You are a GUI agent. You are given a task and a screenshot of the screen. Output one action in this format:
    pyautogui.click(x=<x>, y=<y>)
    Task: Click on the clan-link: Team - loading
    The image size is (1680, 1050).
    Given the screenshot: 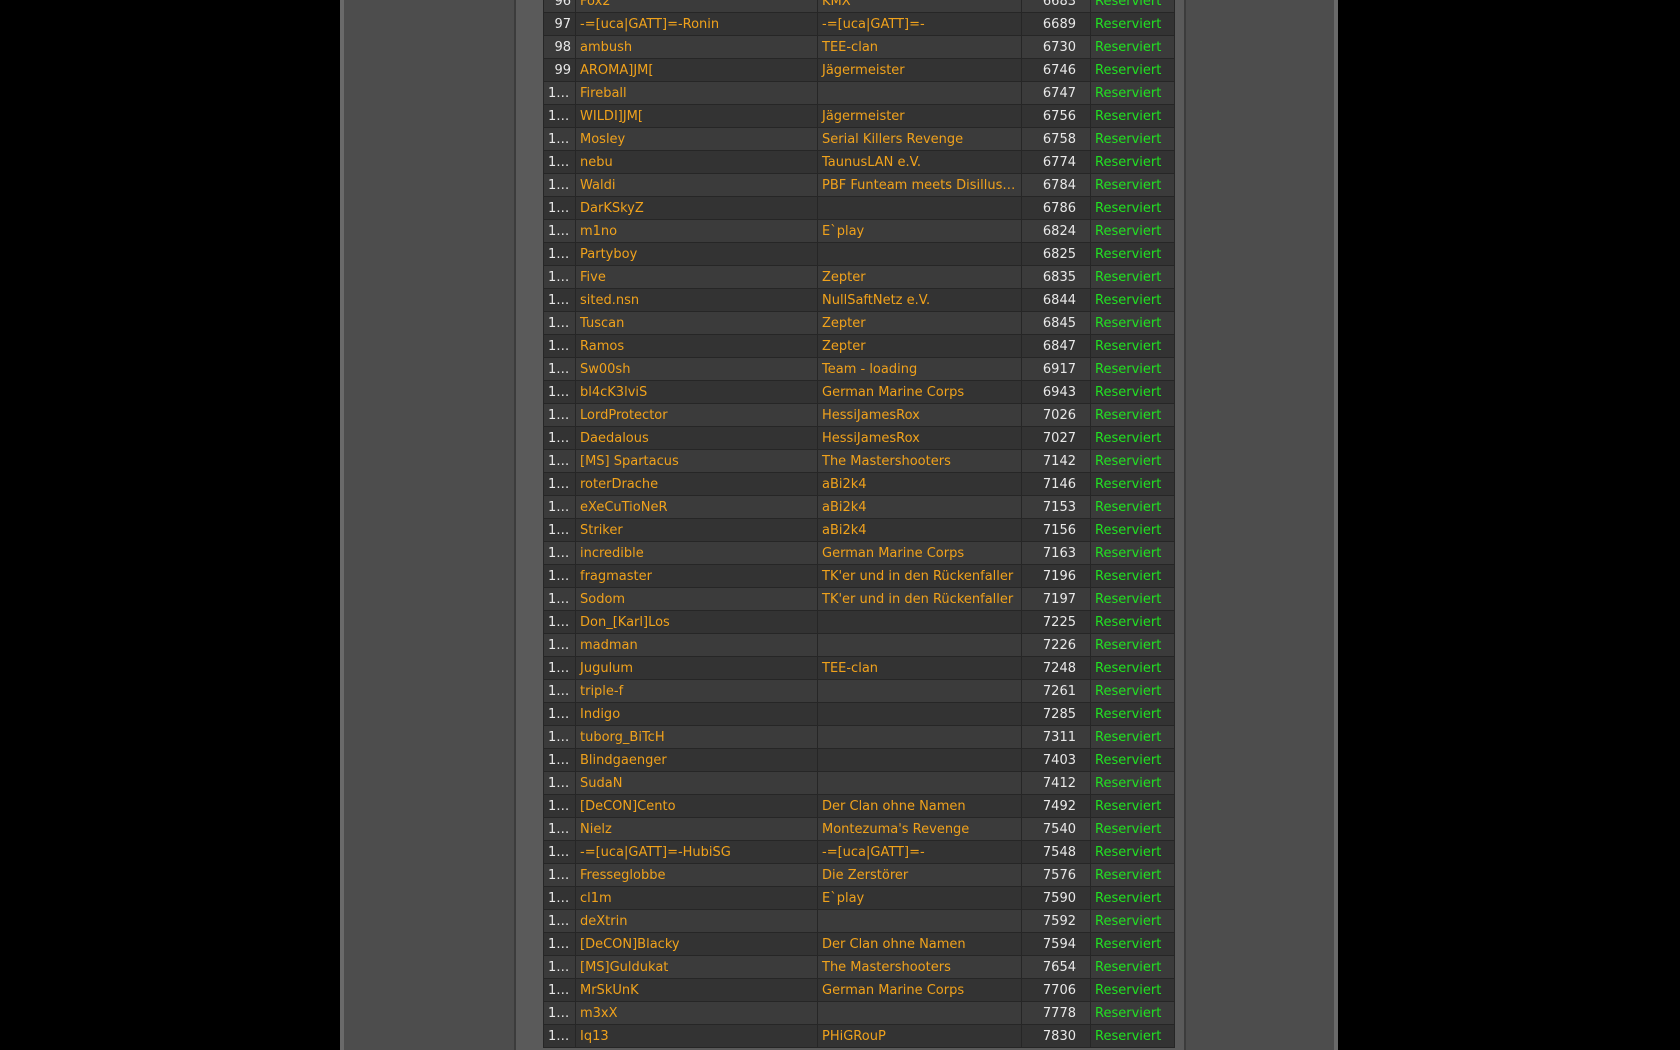 What is the action you would take?
    pyautogui.click(x=869, y=369)
    